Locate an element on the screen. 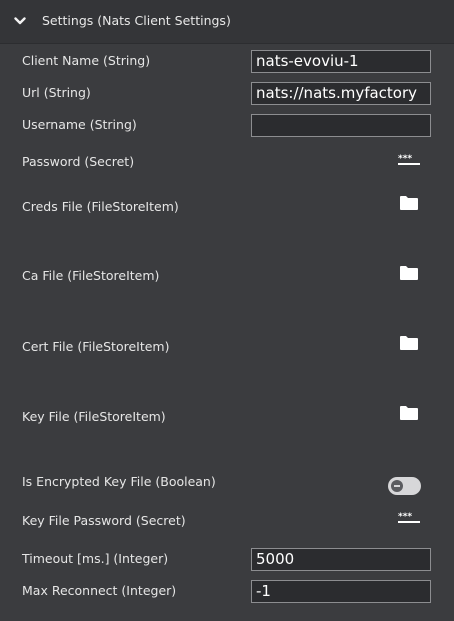  creds-file-label: Creds File (FileStoreItem) is located at coordinates (100, 206).